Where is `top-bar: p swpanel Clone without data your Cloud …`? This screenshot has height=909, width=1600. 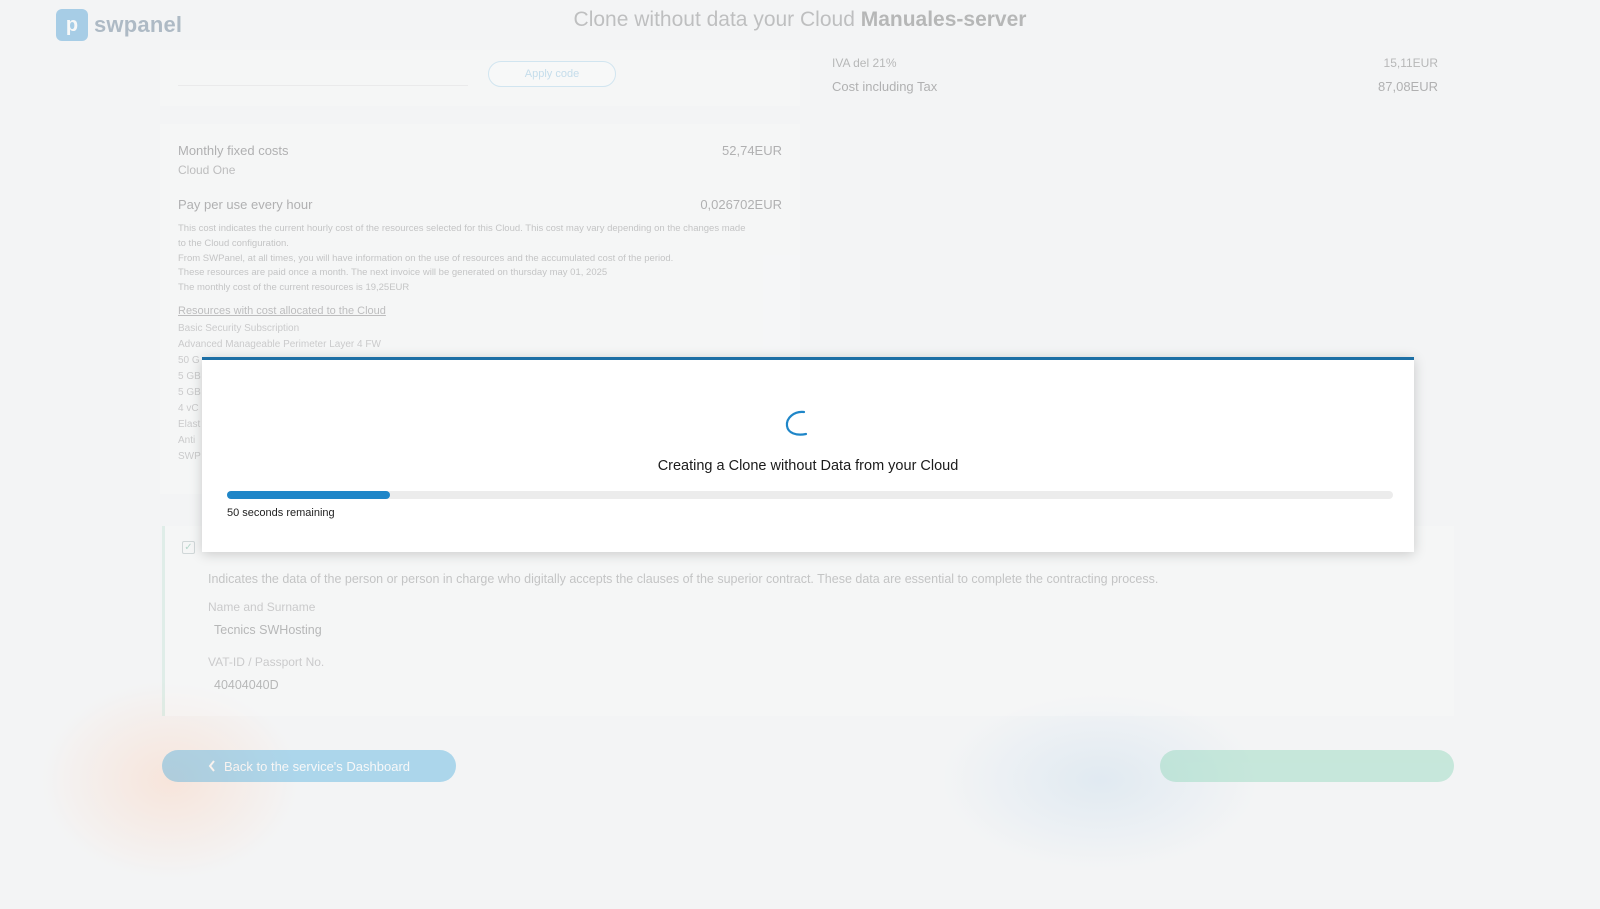
top-bar: p swpanel Clone without data your Cloud … is located at coordinates (800, 24).